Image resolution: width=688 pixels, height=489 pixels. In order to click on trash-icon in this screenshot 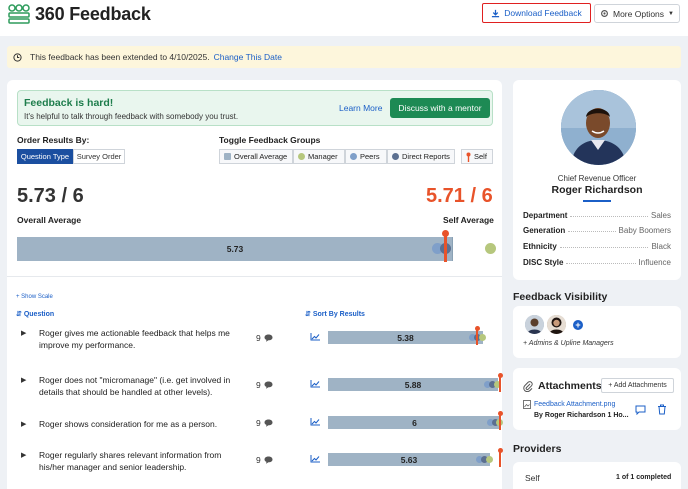, I will do `click(662, 409)`.